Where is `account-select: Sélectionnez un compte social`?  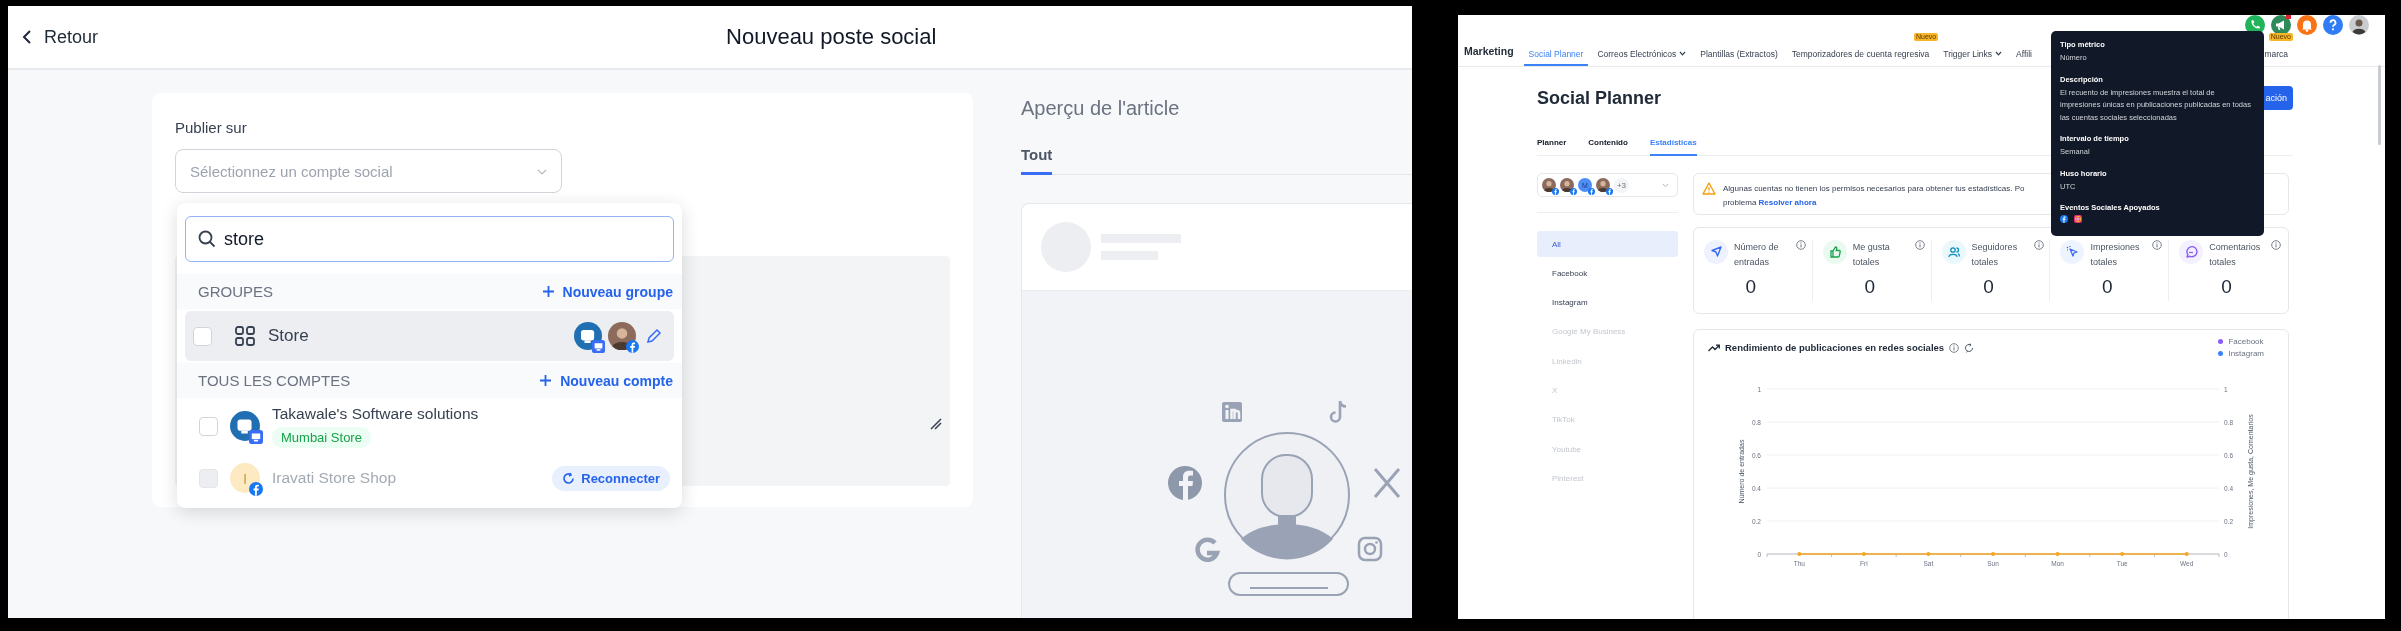 account-select: Sélectionnez un compte social is located at coordinates (368, 171).